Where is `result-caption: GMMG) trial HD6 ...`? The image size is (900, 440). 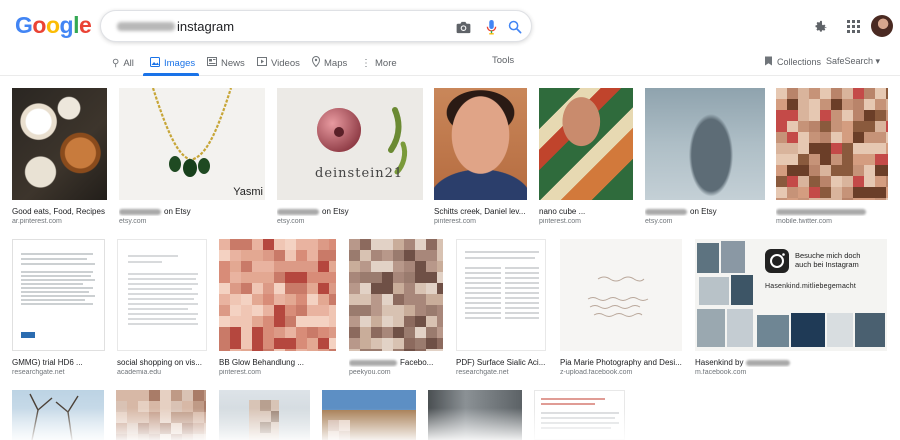 result-caption: GMMG) trial HD6 ... is located at coordinates (47, 362).